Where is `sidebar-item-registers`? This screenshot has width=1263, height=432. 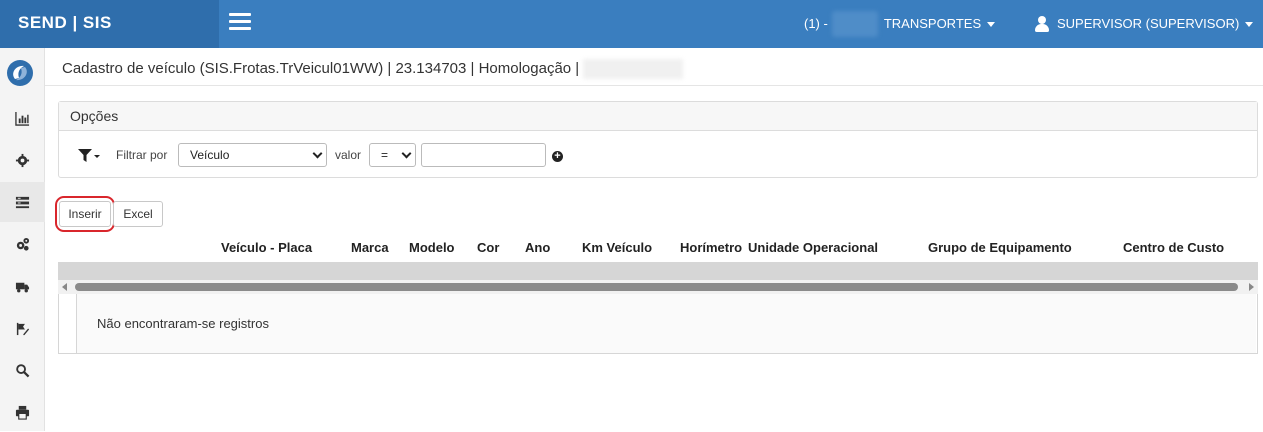 sidebar-item-registers is located at coordinates (22, 202).